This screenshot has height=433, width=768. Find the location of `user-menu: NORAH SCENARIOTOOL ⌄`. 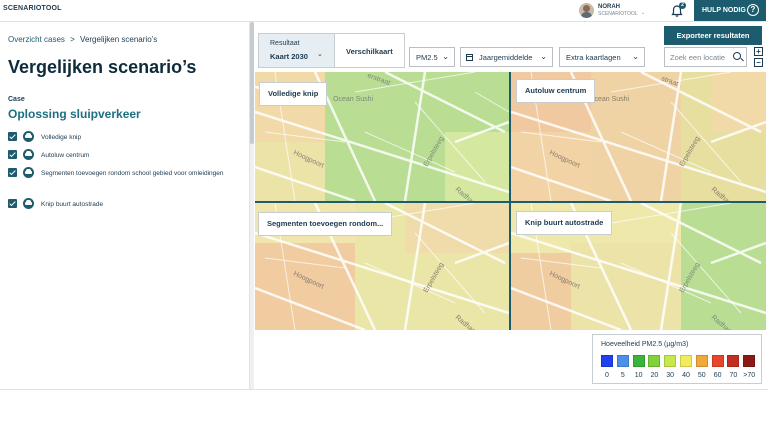

user-menu: NORAH SCENARIOTOOL ⌄ is located at coordinates (615, 10).